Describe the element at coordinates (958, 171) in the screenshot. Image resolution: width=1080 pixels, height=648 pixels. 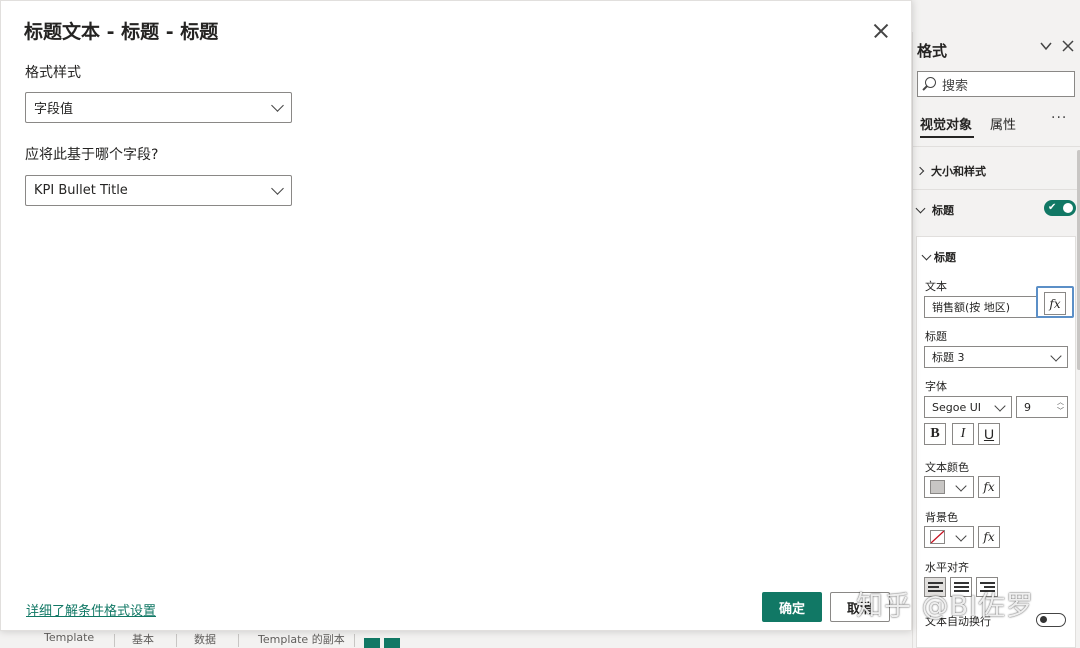
I see `section-size-style-label: 大小和样式` at that location.